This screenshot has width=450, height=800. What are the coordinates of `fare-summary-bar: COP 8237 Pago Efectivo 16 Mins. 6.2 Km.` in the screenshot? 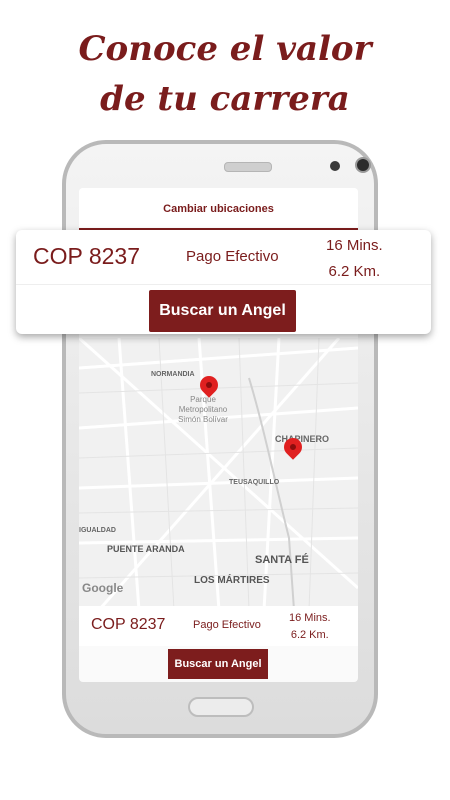 It's located at (218, 626).